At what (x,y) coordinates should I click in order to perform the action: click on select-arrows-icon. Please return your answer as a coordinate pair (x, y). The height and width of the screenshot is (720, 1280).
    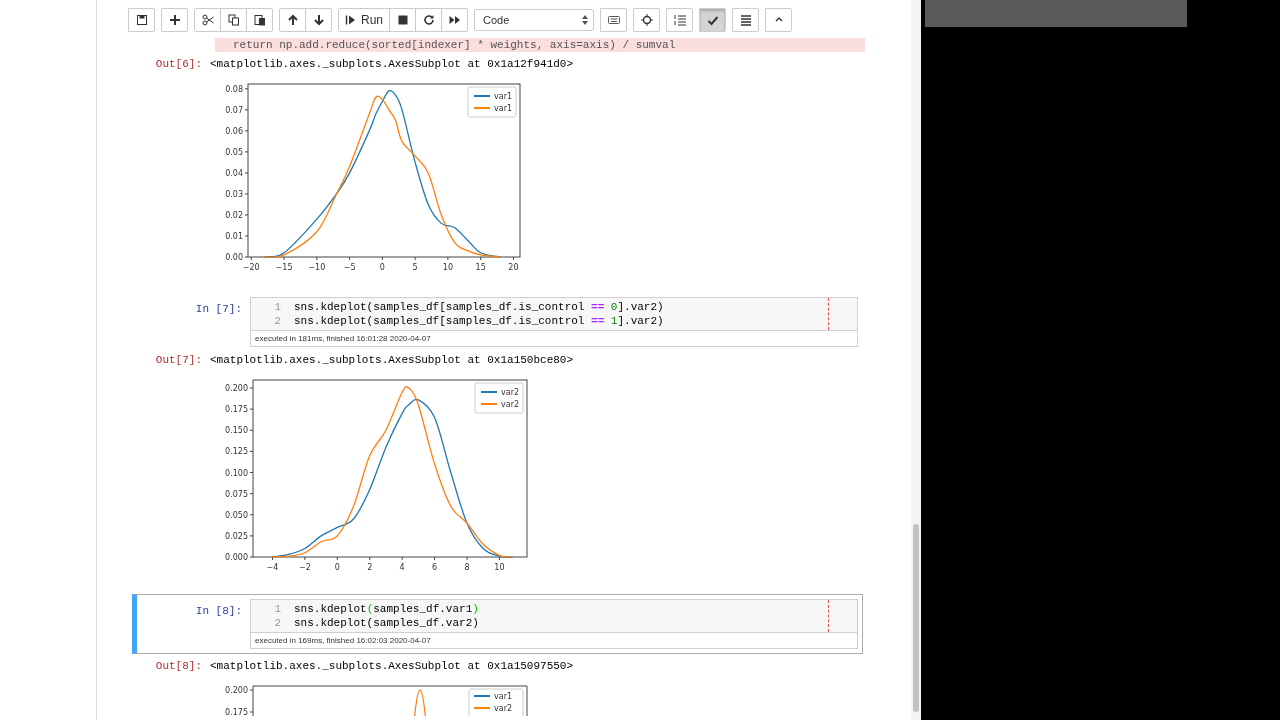
    Looking at the image, I should click on (585, 20).